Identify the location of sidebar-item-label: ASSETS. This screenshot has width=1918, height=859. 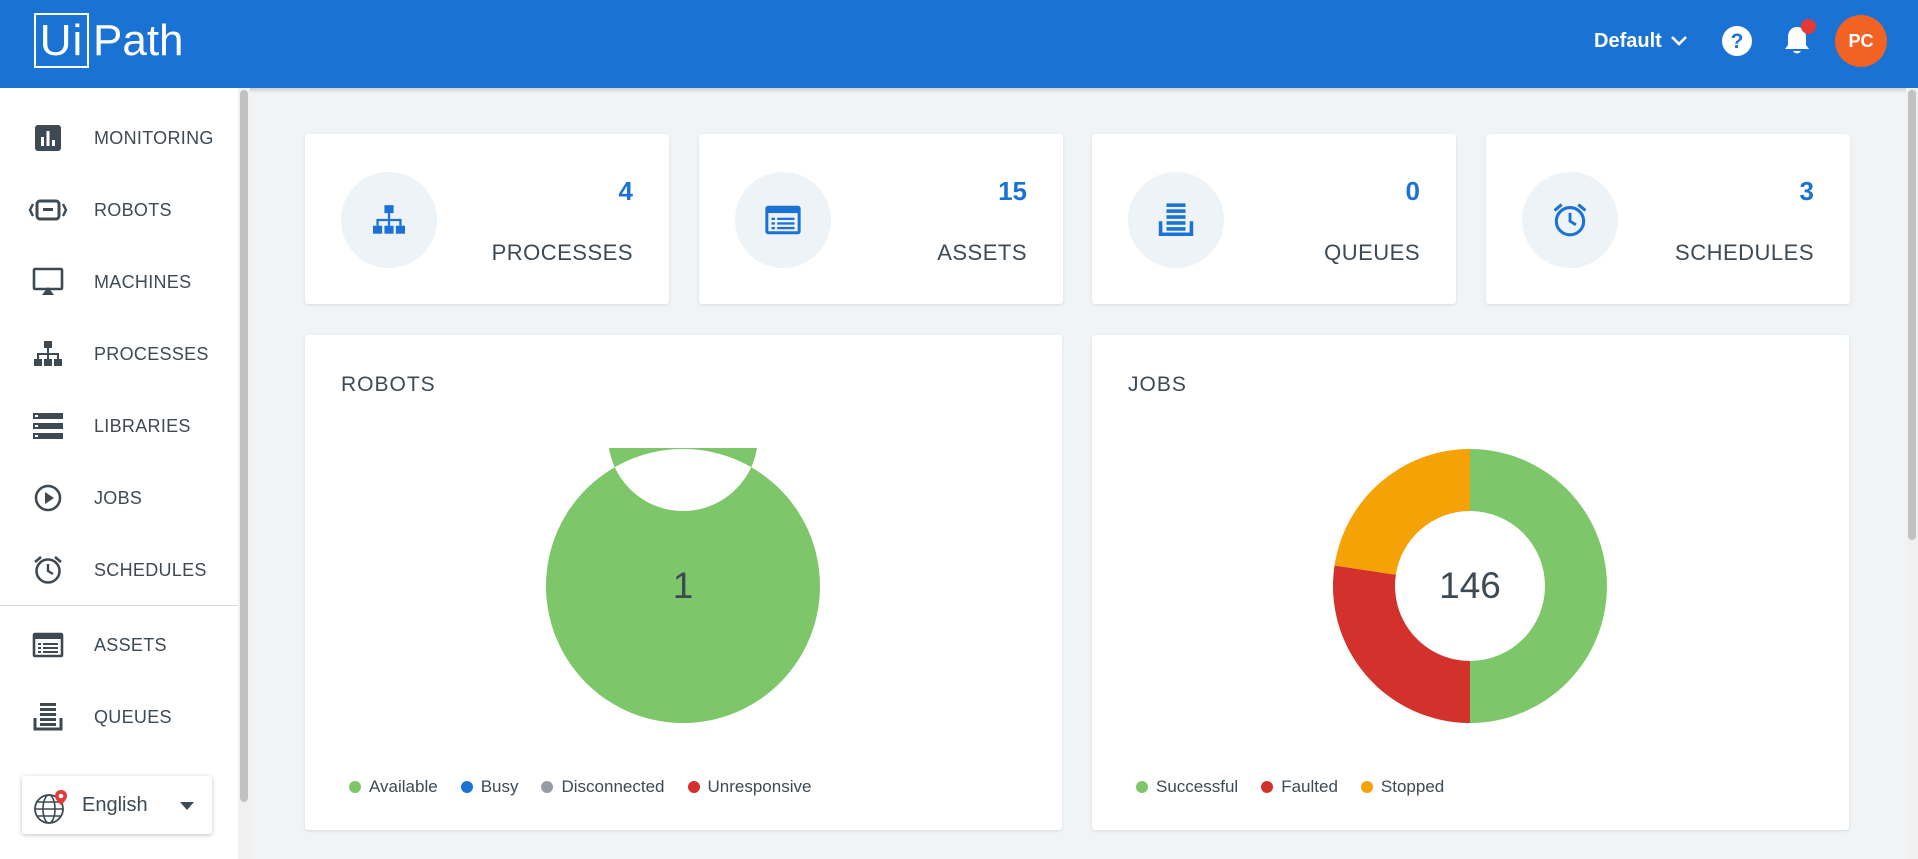
(130, 644).